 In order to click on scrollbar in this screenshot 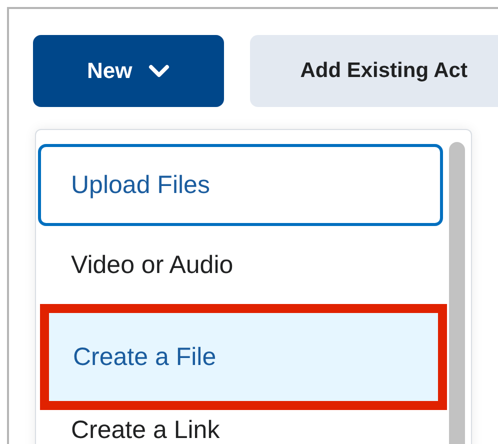, I will do `click(457, 293)`.